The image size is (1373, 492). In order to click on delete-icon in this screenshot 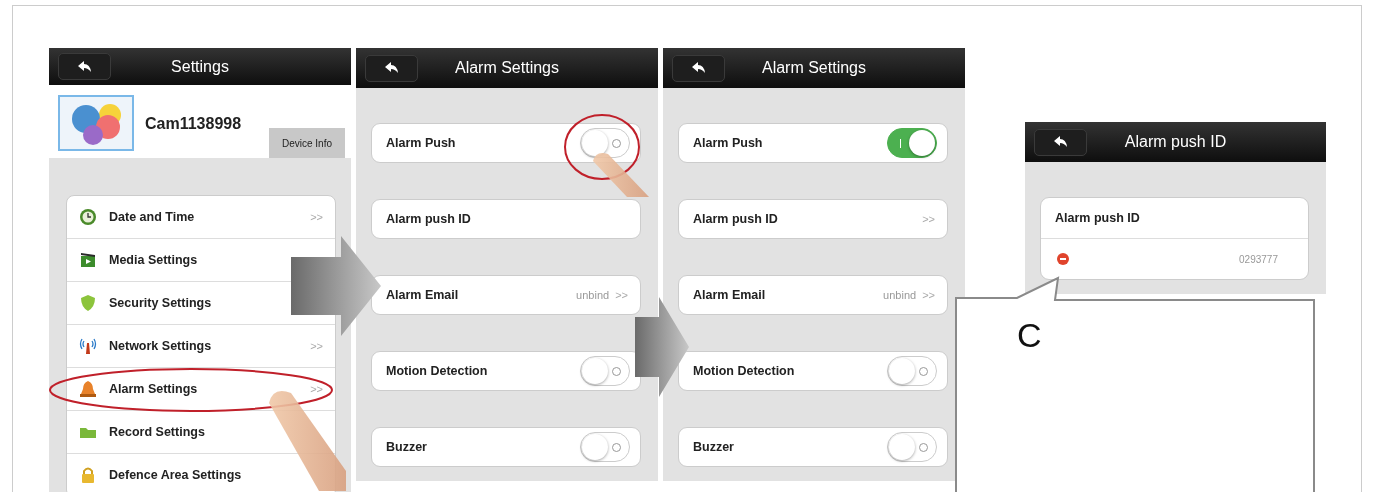, I will do `click(1063, 259)`.